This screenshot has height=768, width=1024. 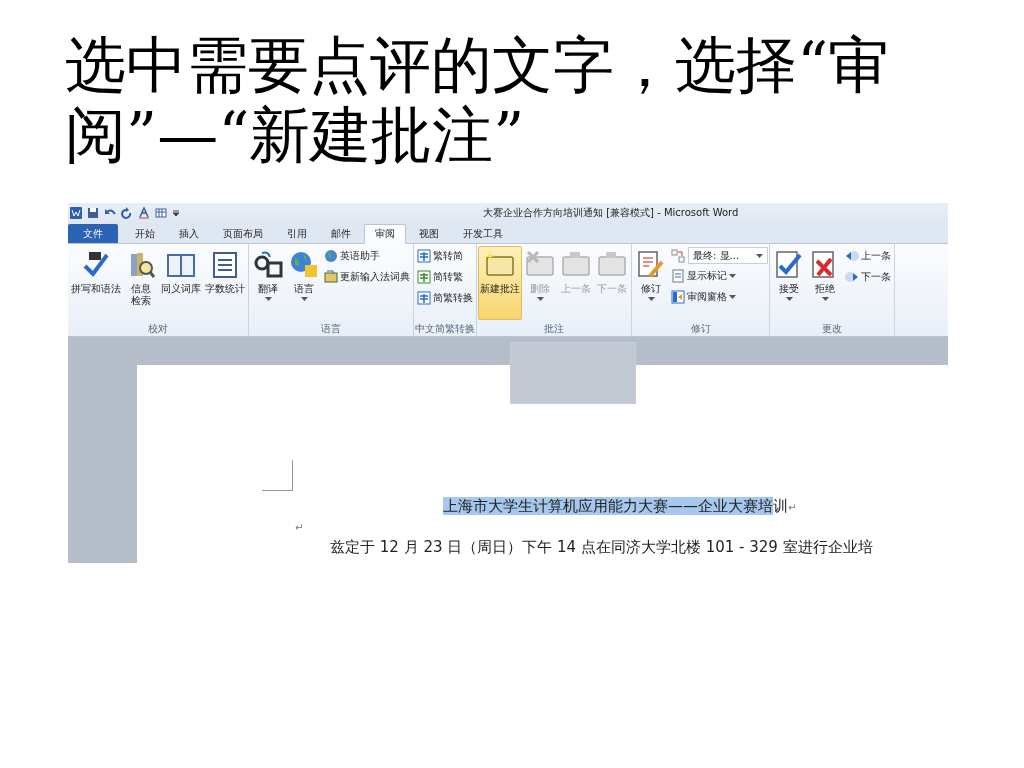 I want to click on word-logo-icon, so click(x=76, y=213).